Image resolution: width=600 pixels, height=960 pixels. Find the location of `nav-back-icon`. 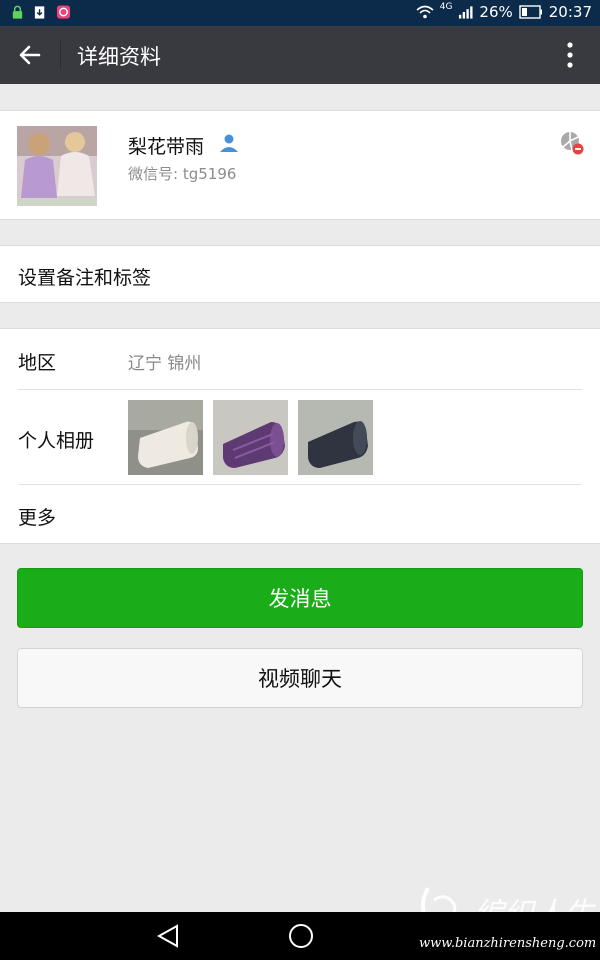

nav-back-icon is located at coordinates (169, 936).